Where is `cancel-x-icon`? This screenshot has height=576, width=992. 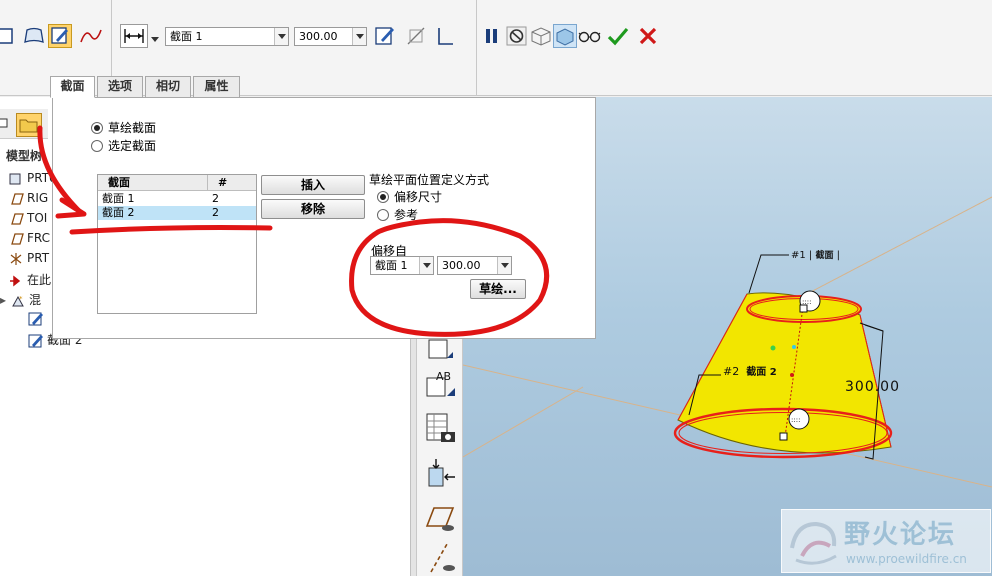 cancel-x-icon is located at coordinates (648, 36).